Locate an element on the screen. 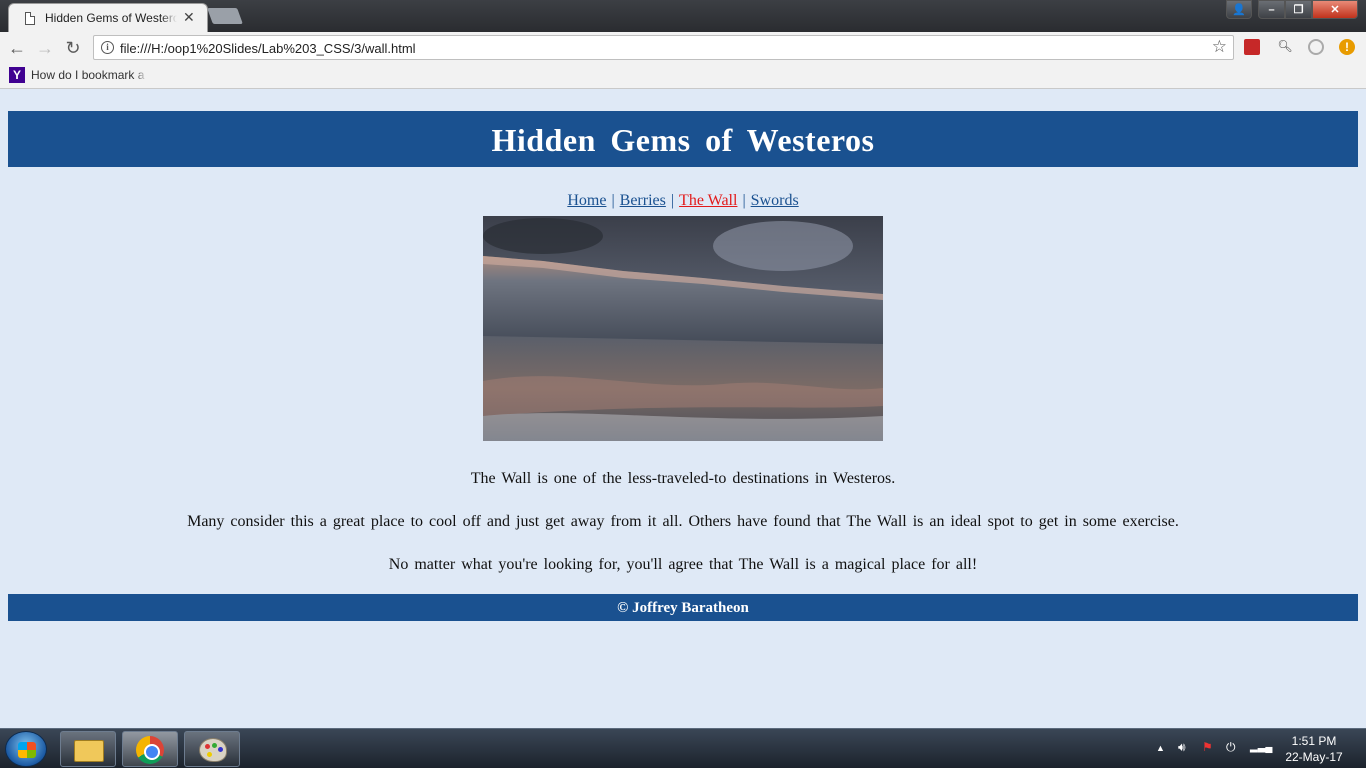  paint-taskbar-button is located at coordinates (212, 749).